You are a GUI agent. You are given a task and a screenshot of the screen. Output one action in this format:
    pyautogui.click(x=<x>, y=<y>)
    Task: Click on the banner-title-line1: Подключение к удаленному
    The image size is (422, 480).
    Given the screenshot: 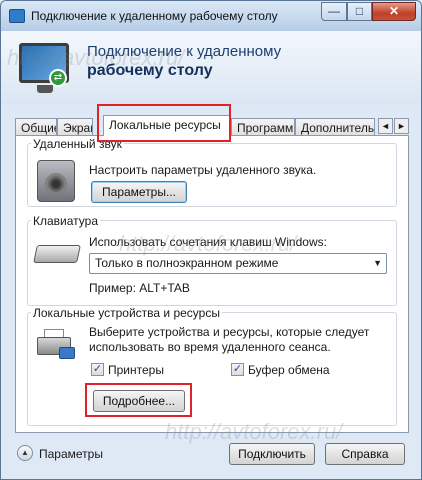 What is the action you would take?
    pyautogui.click(x=184, y=51)
    